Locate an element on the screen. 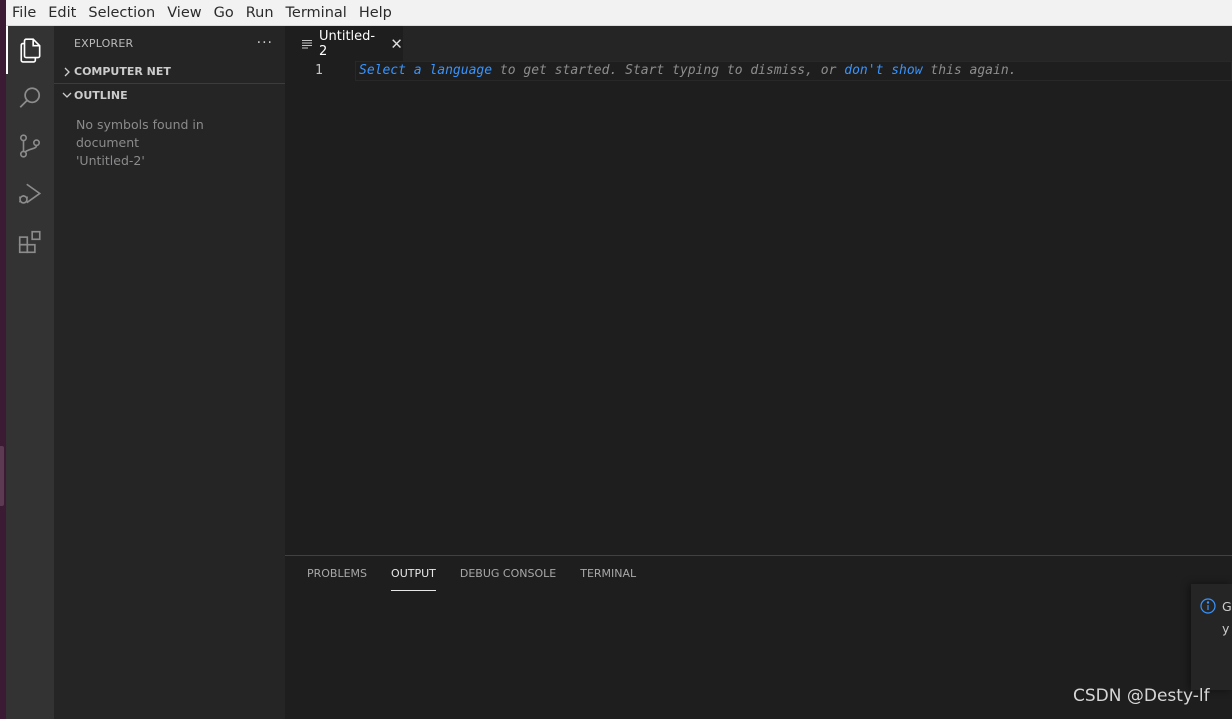 This screenshot has width=1232, height=719. run-debug-icon is located at coordinates (30, 193).